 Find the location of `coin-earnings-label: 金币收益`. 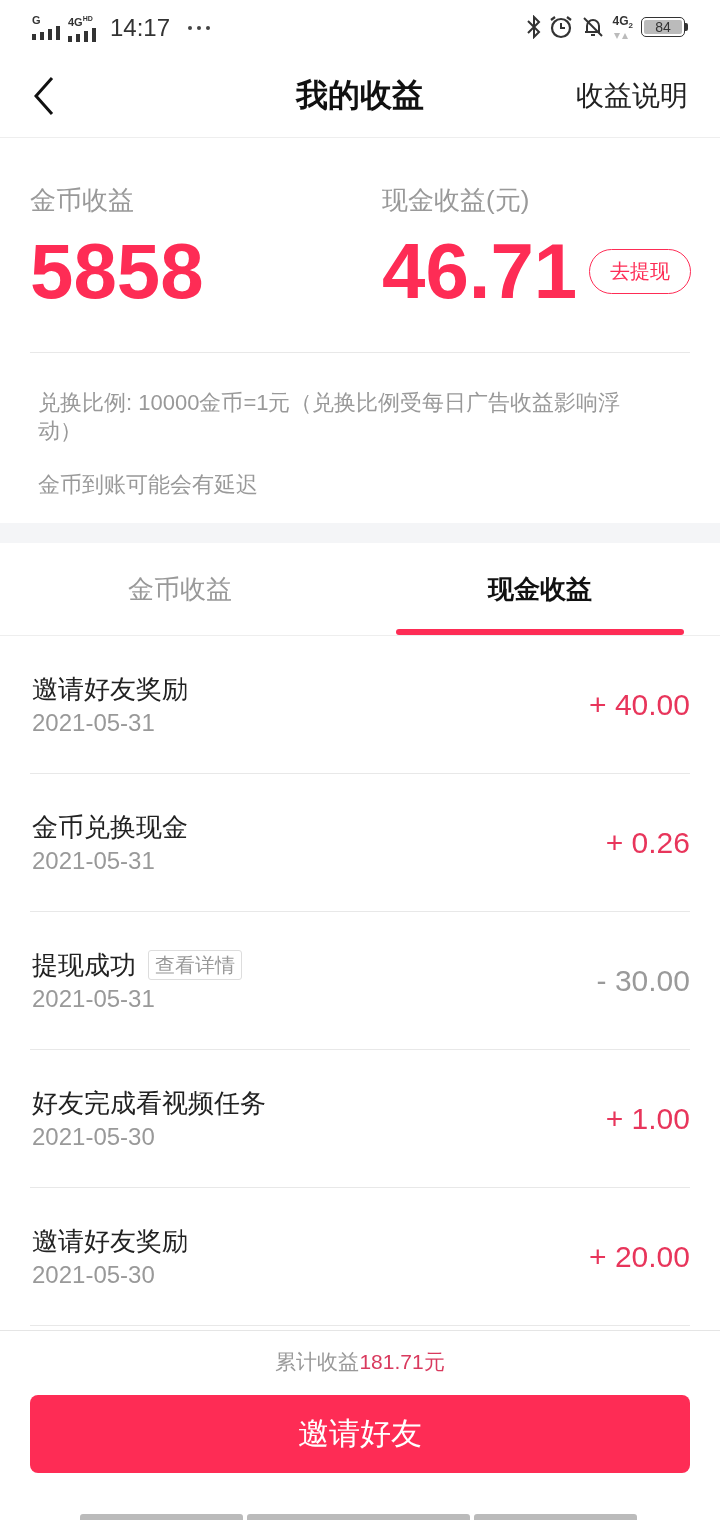

coin-earnings-label: 金币收益 is located at coordinates (82, 200).